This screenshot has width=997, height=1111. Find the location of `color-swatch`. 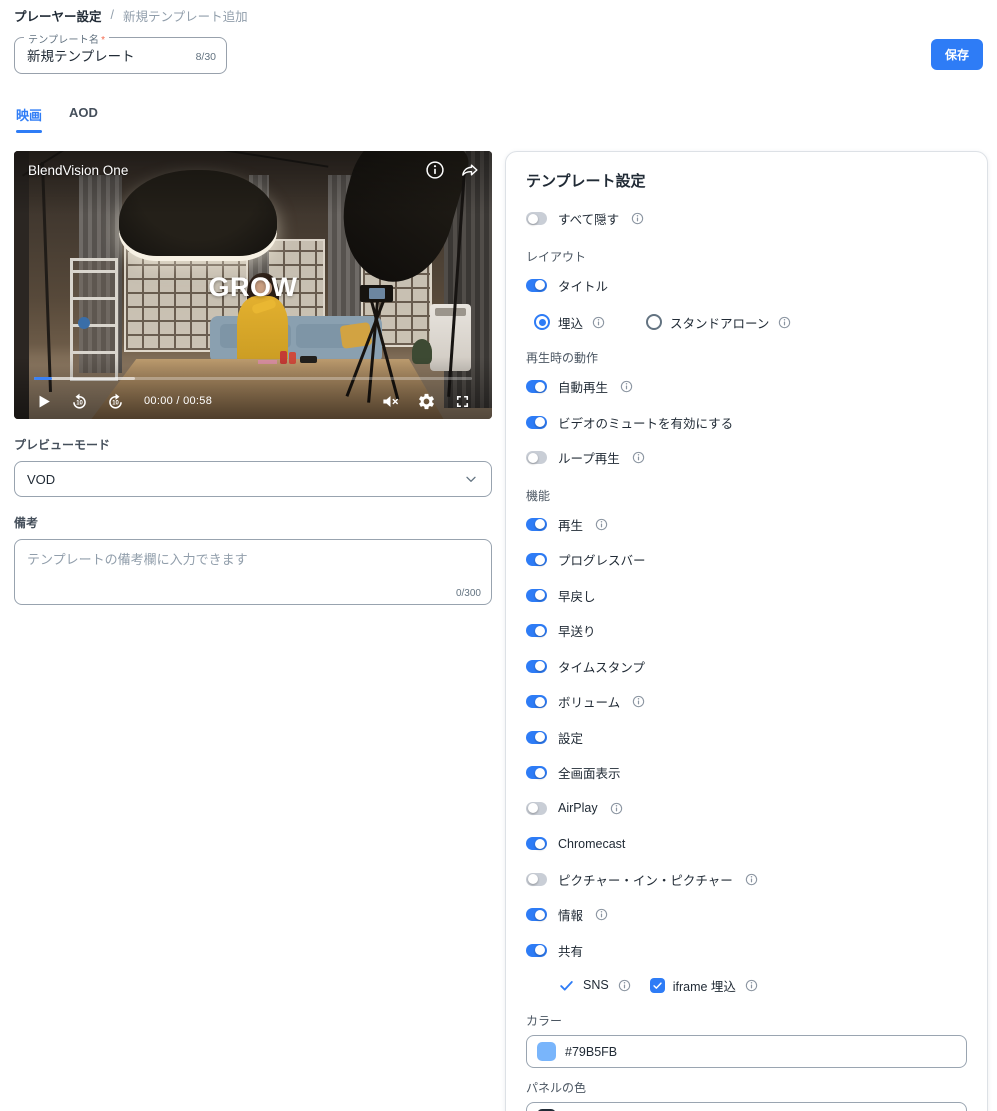

color-swatch is located at coordinates (546, 1051).